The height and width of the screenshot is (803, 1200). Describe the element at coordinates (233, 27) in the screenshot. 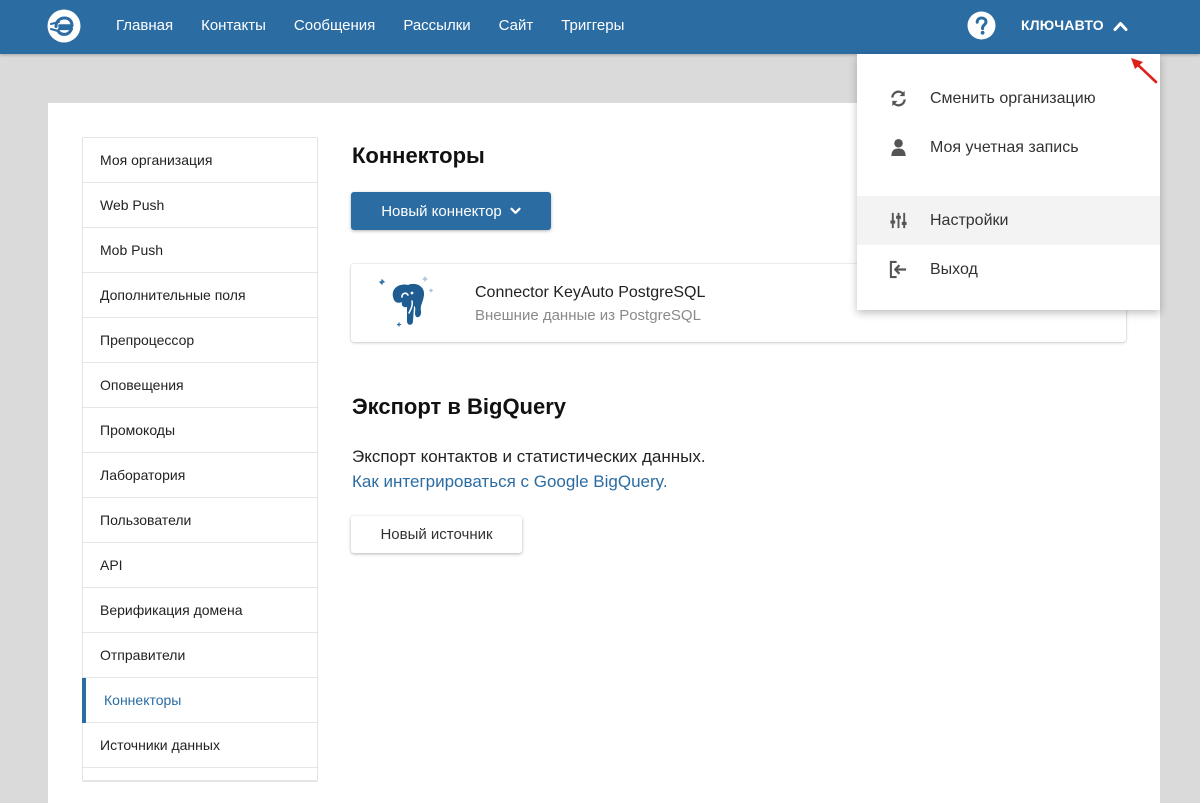

I see `nav-item-contacts: Контакты` at that location.